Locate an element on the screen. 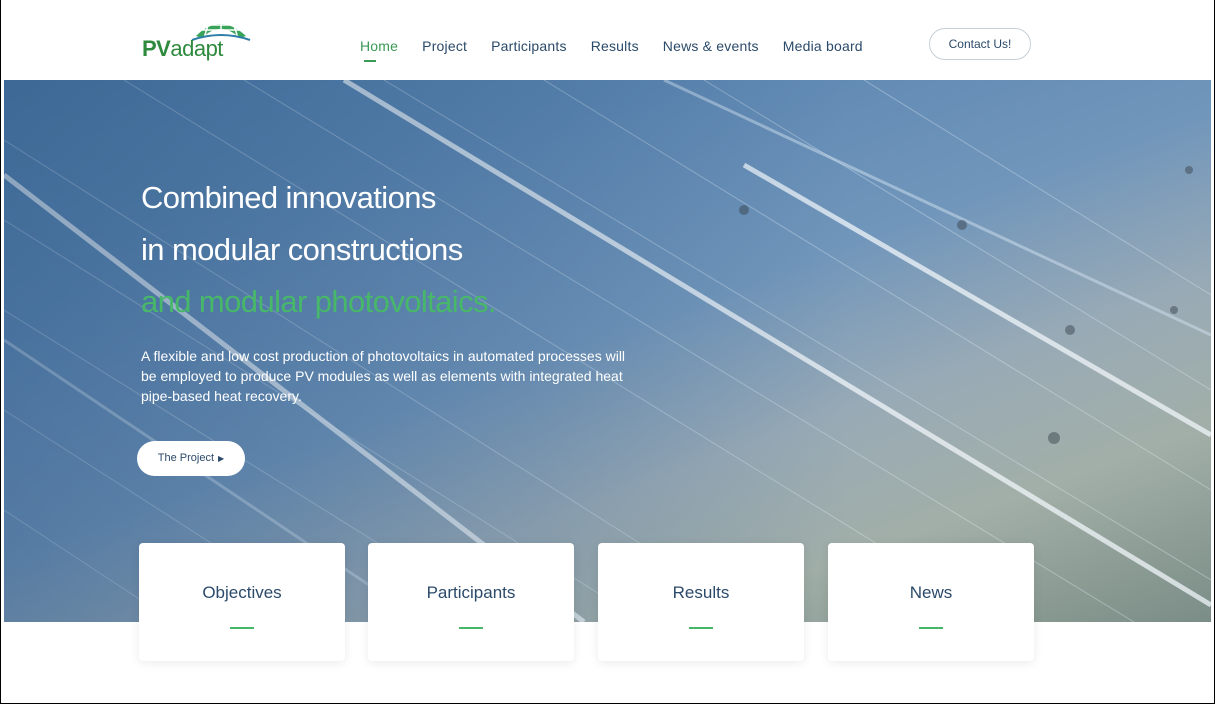 This screenshot has width=1215, height=704. logo-text: PVadapt is located at coordinates (182, 49).